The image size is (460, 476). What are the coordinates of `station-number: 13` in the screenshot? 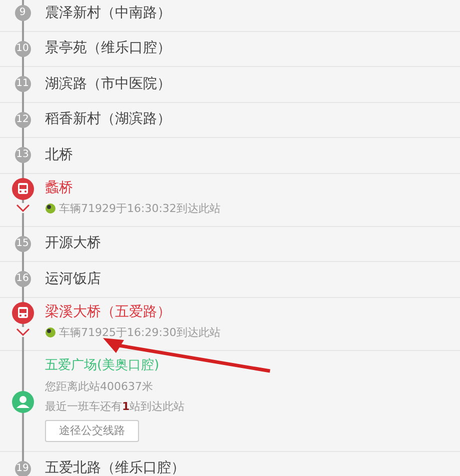 It's located at (22, 155).